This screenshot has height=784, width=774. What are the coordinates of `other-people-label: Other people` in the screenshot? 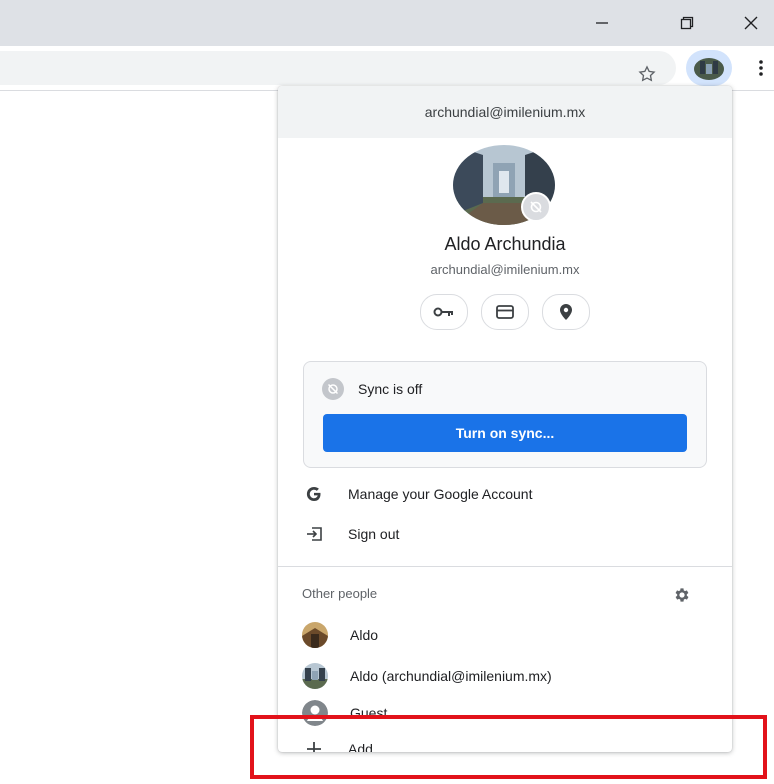 It's located at (340, 593).